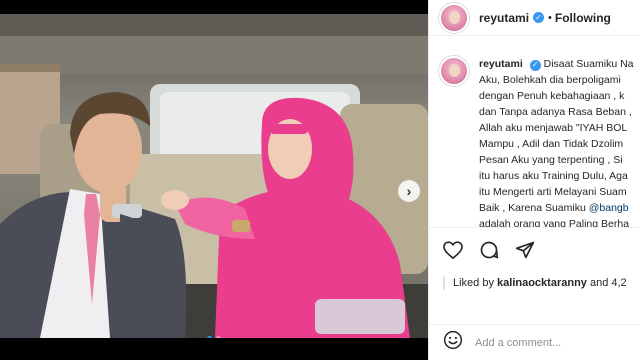 This screenshot has height=360, width=640. I want to click on carousel-dot-active, so click(209, 337).